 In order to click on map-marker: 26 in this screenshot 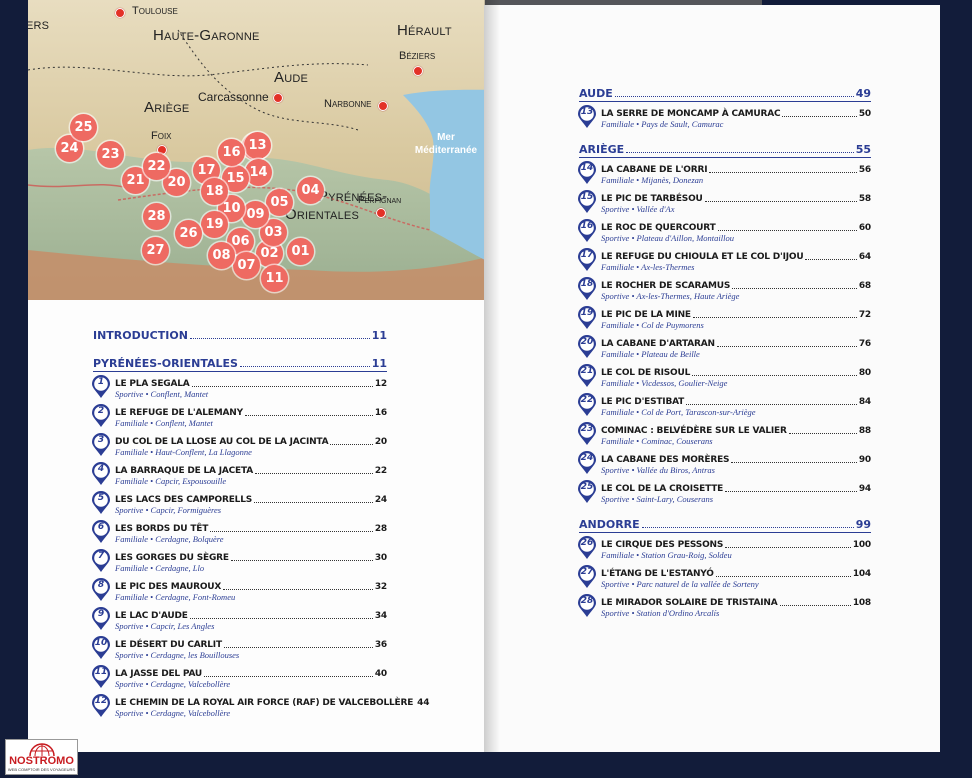, I will do `click(188, 233)`.